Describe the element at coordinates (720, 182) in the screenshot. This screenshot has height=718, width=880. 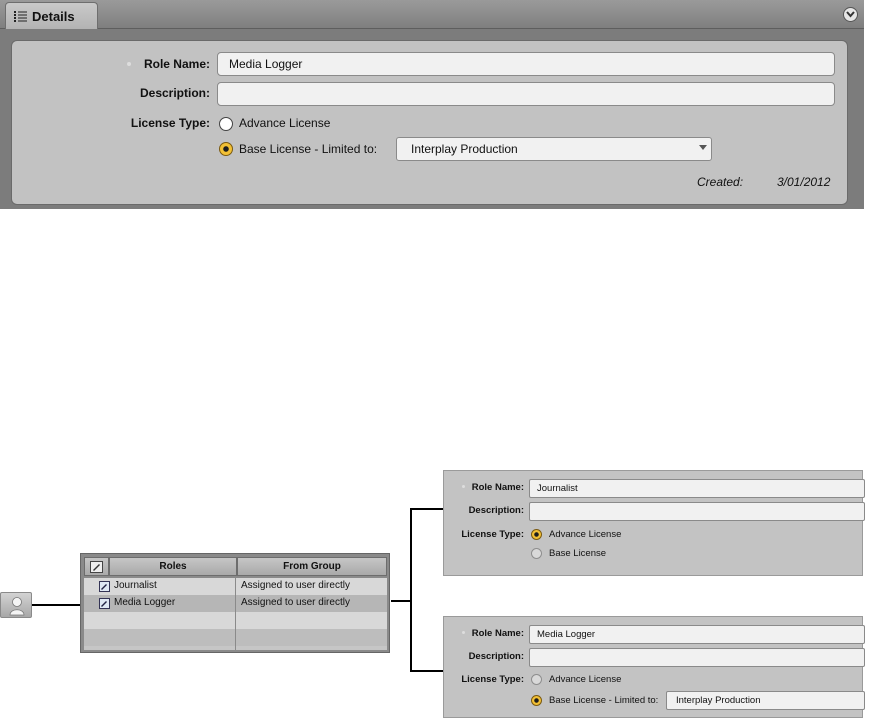
I see `created-label: Created:` at that location.